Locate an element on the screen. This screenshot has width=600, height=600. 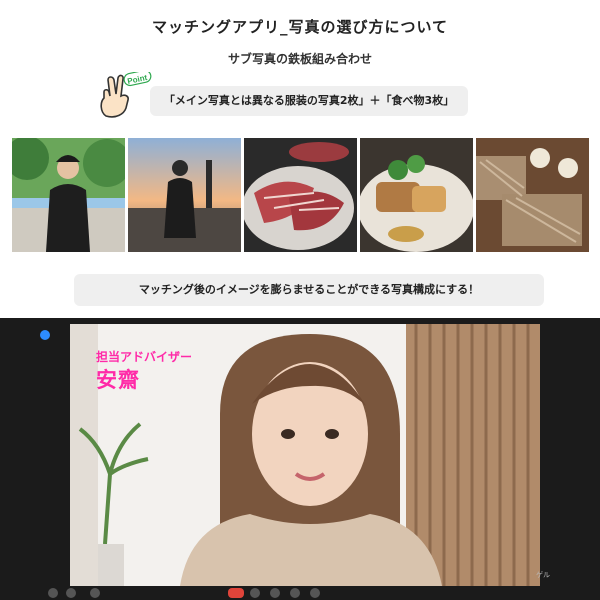
end-call-button is located at coordinates (236, 593).